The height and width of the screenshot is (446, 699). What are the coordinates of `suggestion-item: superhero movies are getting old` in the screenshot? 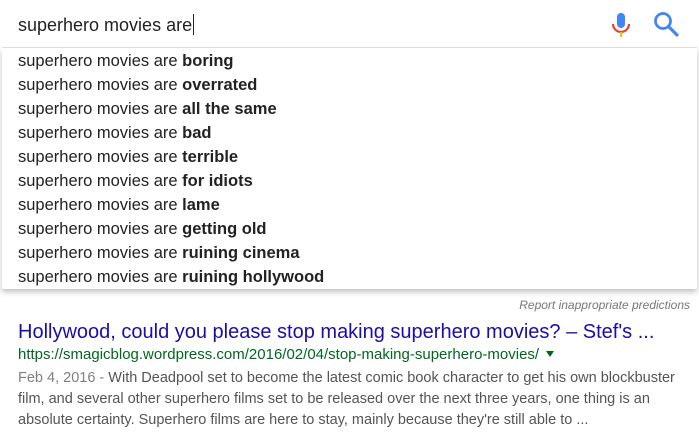 It's located at (349, 229).